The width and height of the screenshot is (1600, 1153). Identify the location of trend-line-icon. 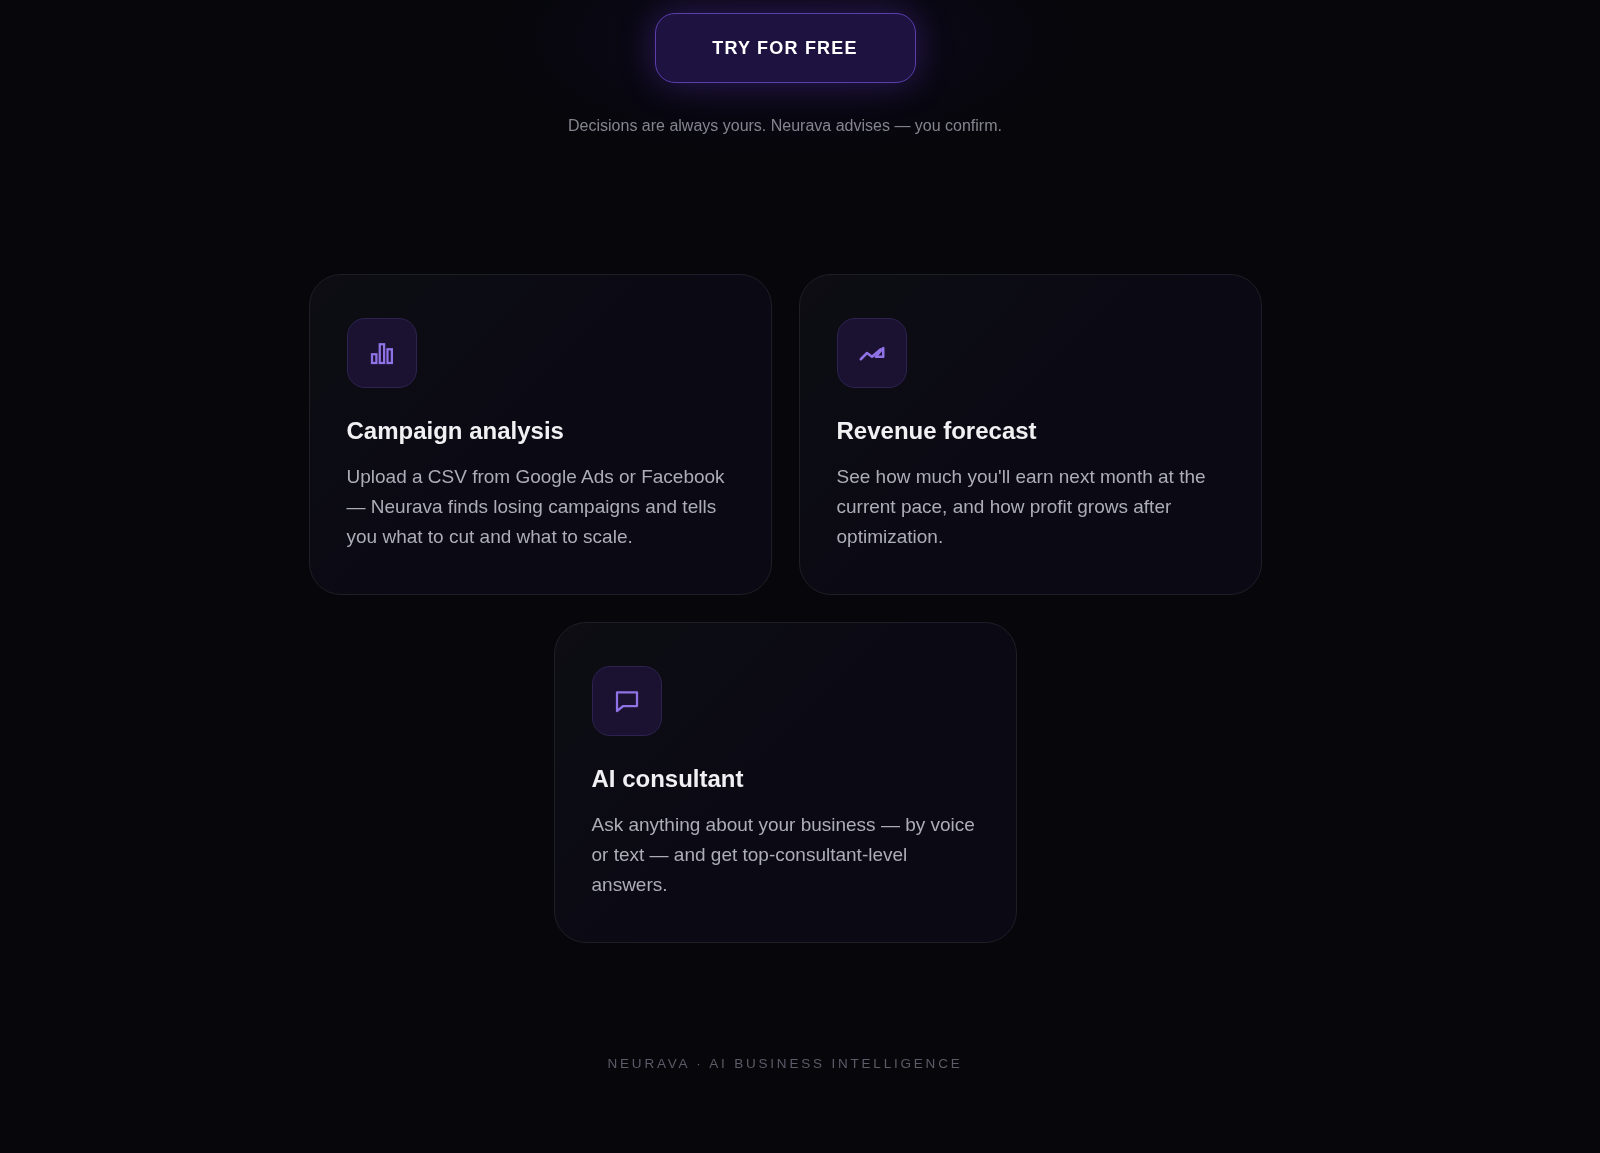
(871, 353).